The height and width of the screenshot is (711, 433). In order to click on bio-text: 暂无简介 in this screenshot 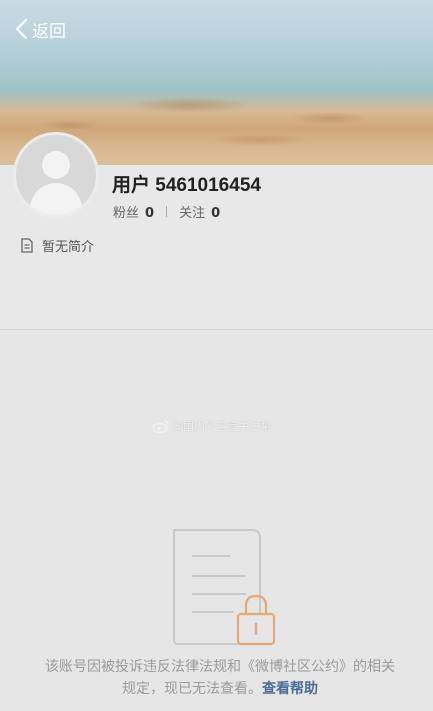, I will do `click(68, 247)`.